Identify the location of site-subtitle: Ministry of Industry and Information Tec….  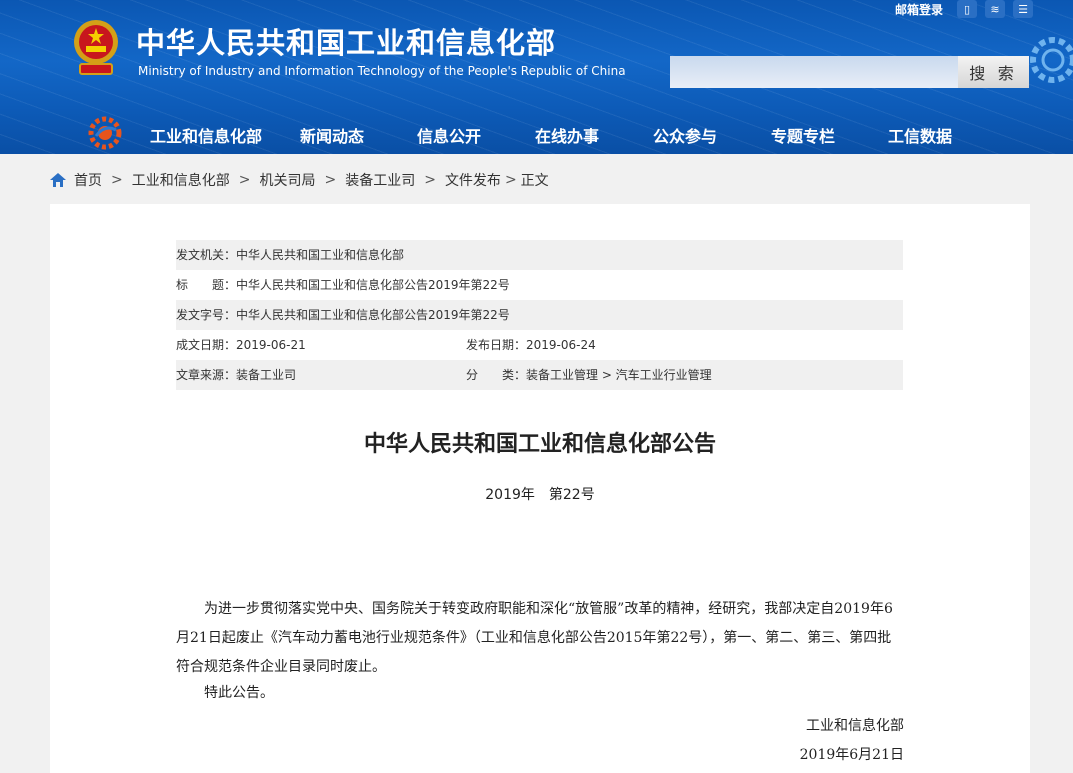
(382, 71).